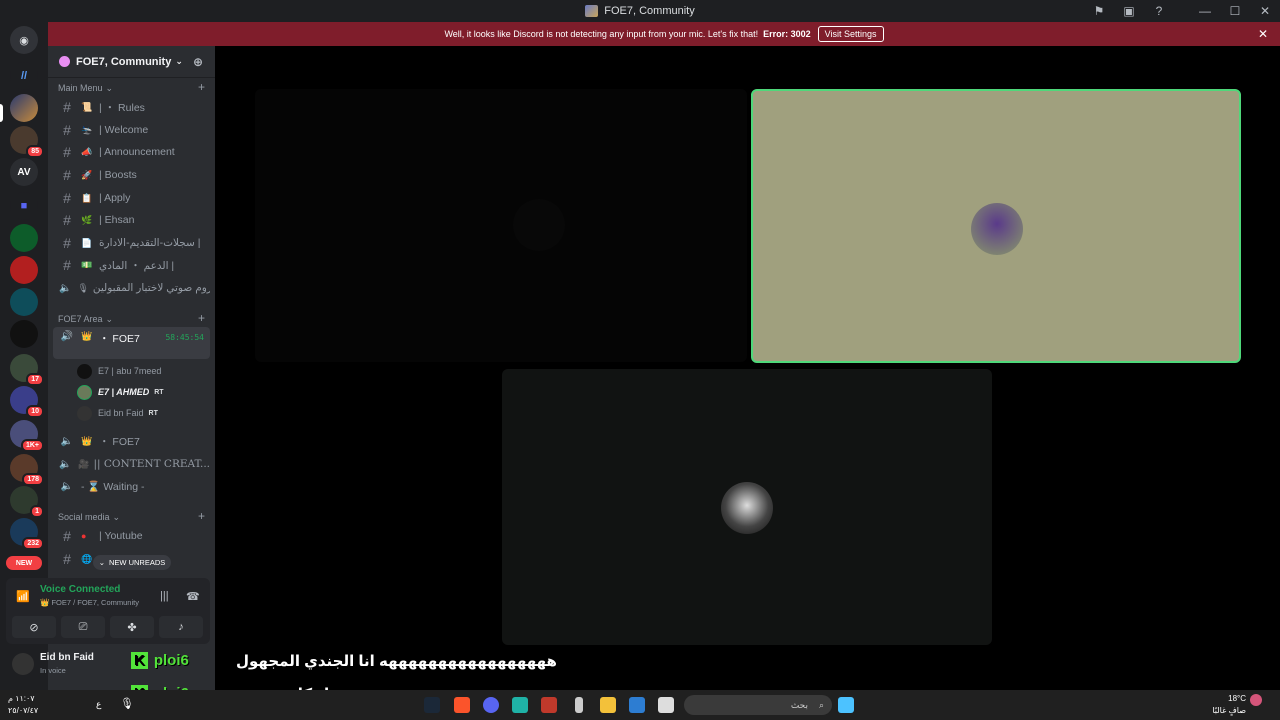 This screenshot has width=1280, height=720. What do you see at coordinates (131, 516) in the screenshot?
I see `category-social-media: Social media ⌄ +` at bounding box center [131, 516].